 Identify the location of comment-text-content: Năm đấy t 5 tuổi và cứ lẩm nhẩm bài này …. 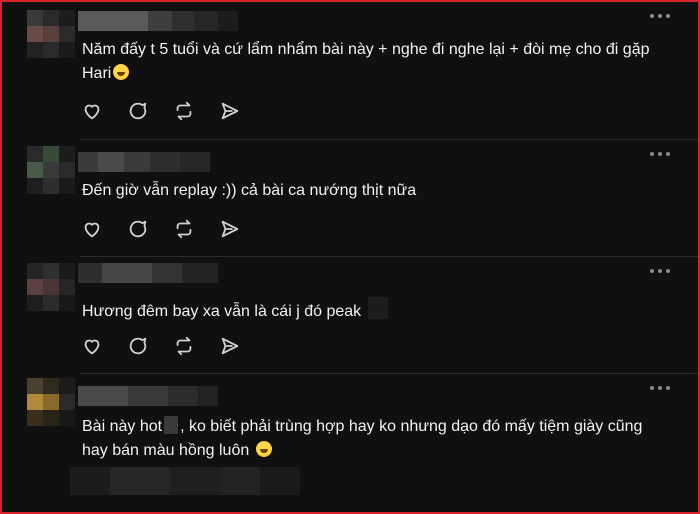
(366, 61).